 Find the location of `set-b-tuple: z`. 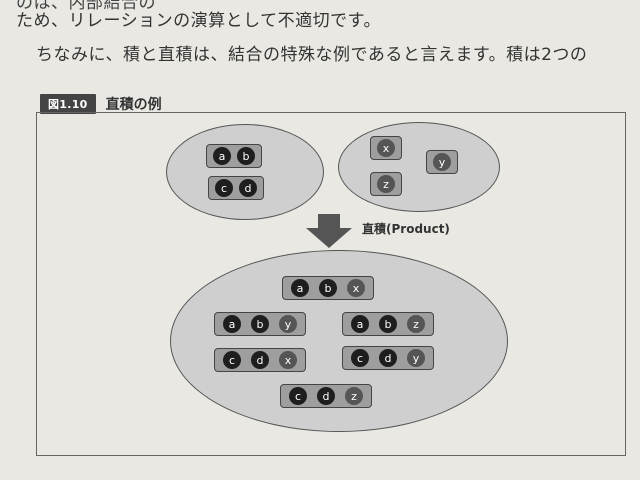

set-b-tuple: z is located at coordinates (386, 184).